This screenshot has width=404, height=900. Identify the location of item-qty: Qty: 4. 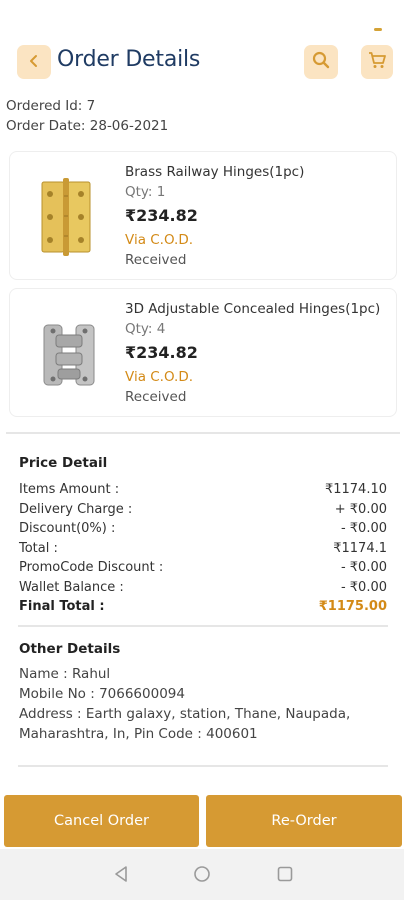
(145, 329).